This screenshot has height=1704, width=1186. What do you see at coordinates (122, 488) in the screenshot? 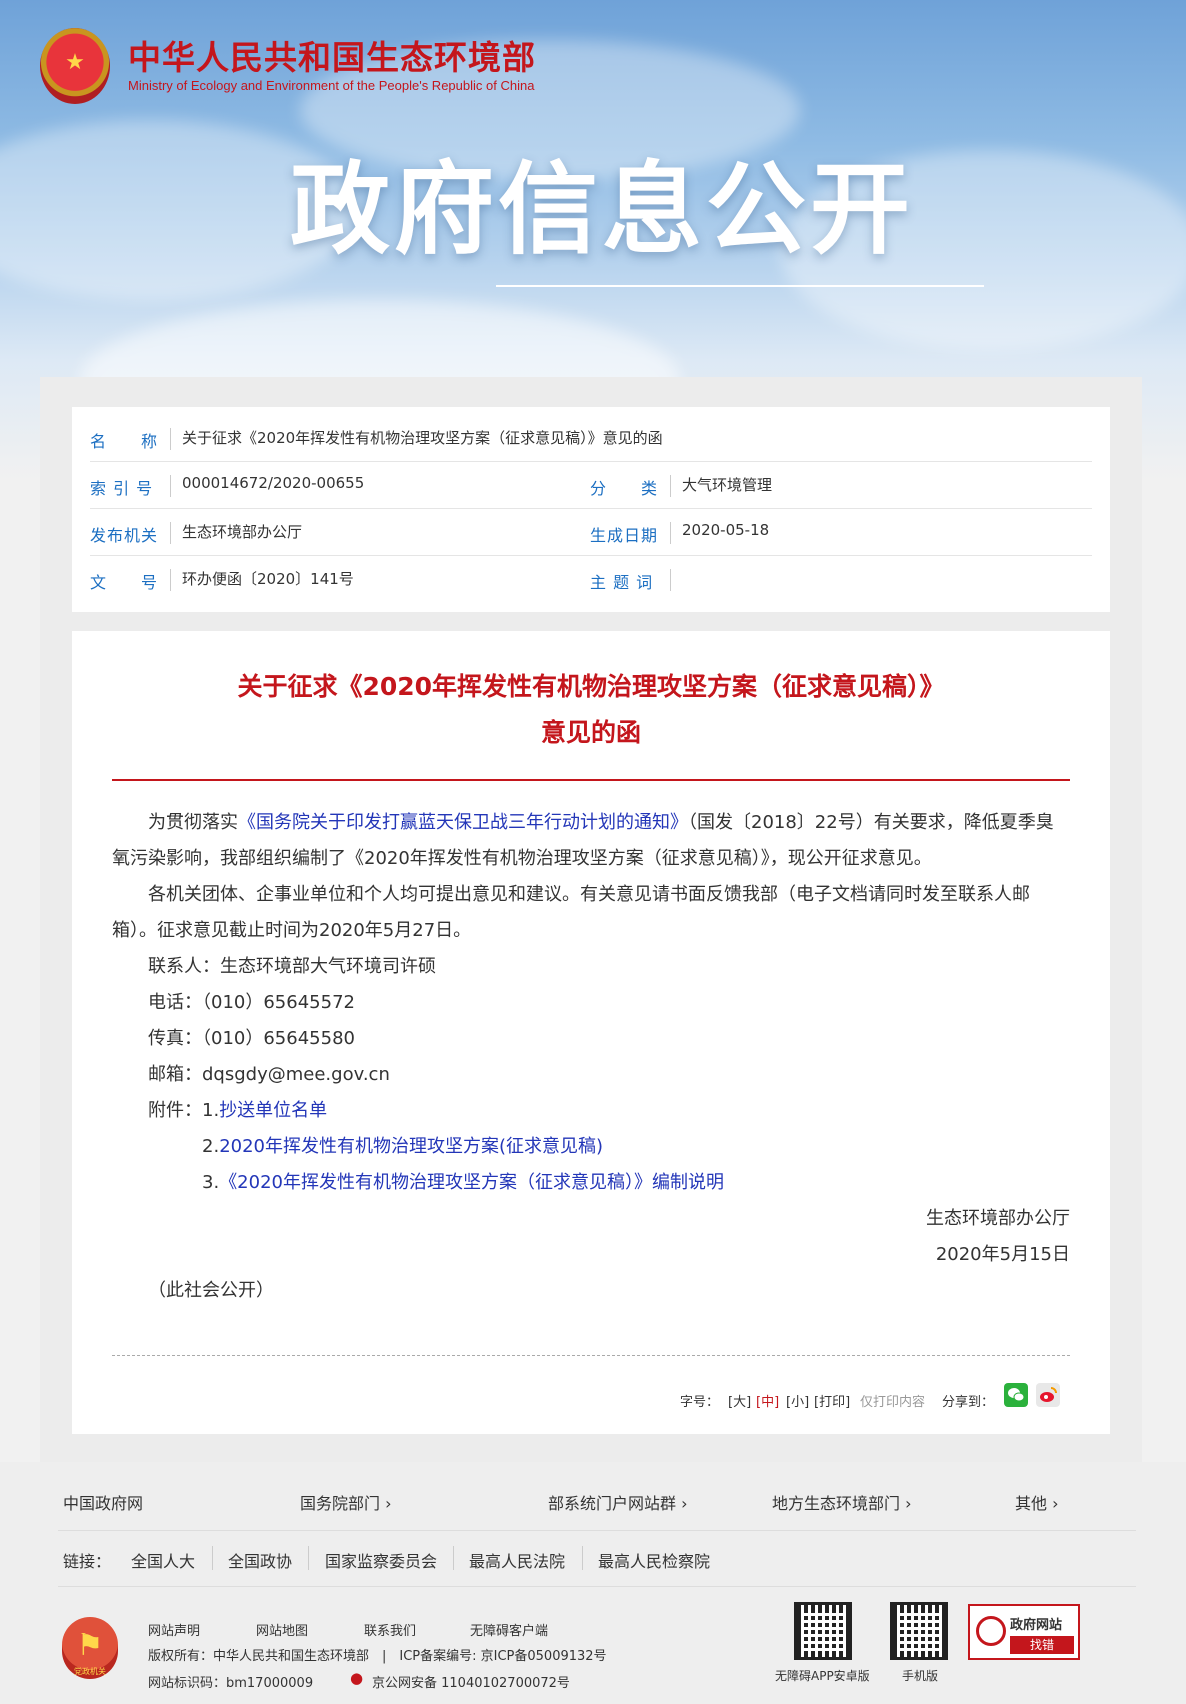
I see `meta-label: 索 引 号` at bounding box center [122, 488].